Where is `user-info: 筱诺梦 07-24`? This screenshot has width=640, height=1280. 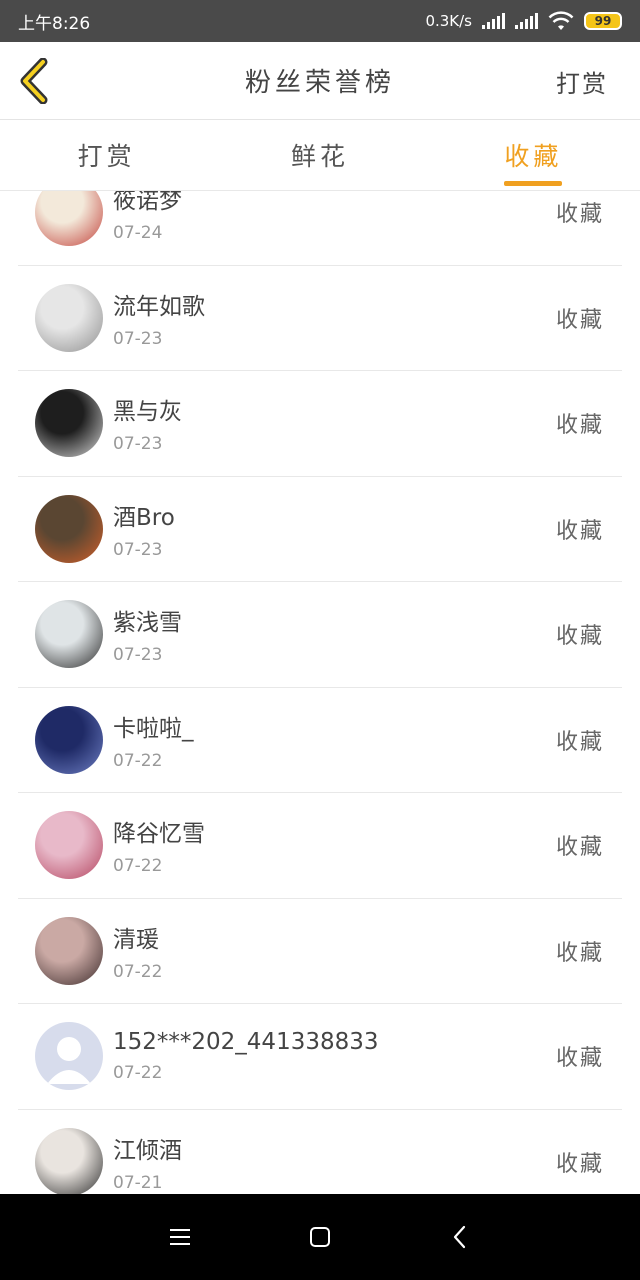 user-info: 筱诺梦 07-24 is located at coordinates (334, 217).